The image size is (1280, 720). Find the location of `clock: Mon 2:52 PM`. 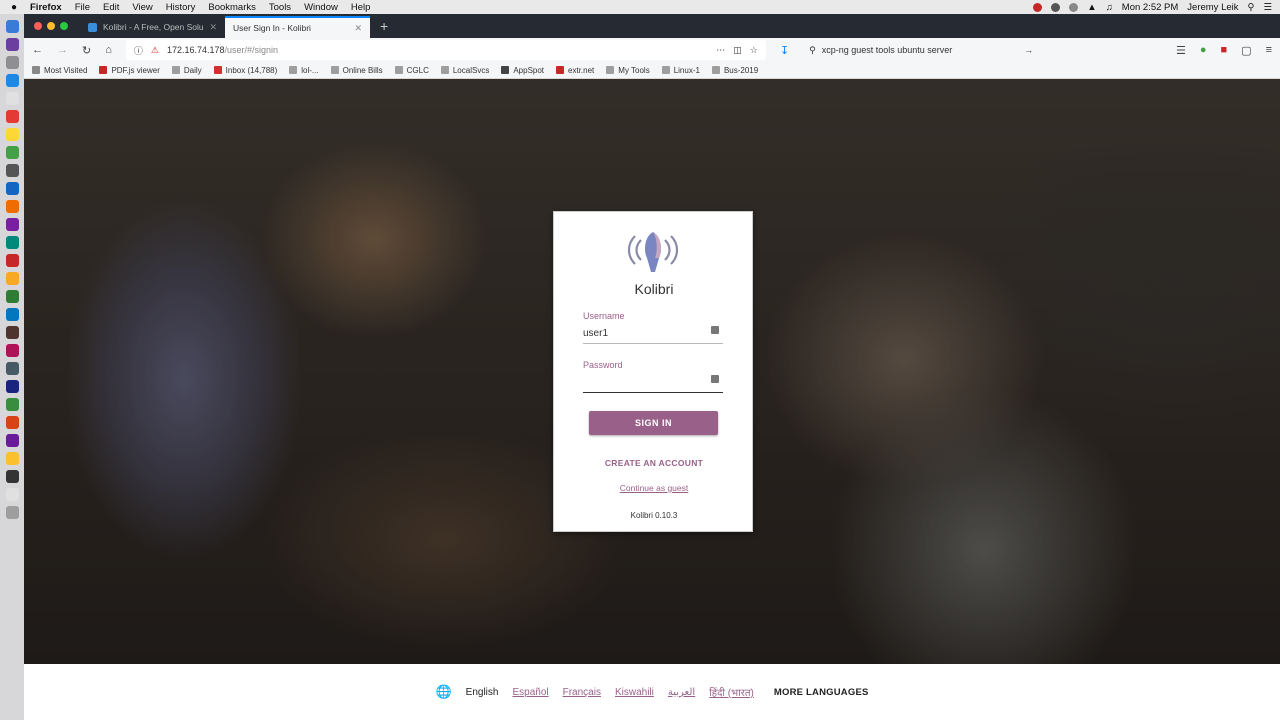

clock: Mon 2:52 PM is located at coordinates (1150, 7).